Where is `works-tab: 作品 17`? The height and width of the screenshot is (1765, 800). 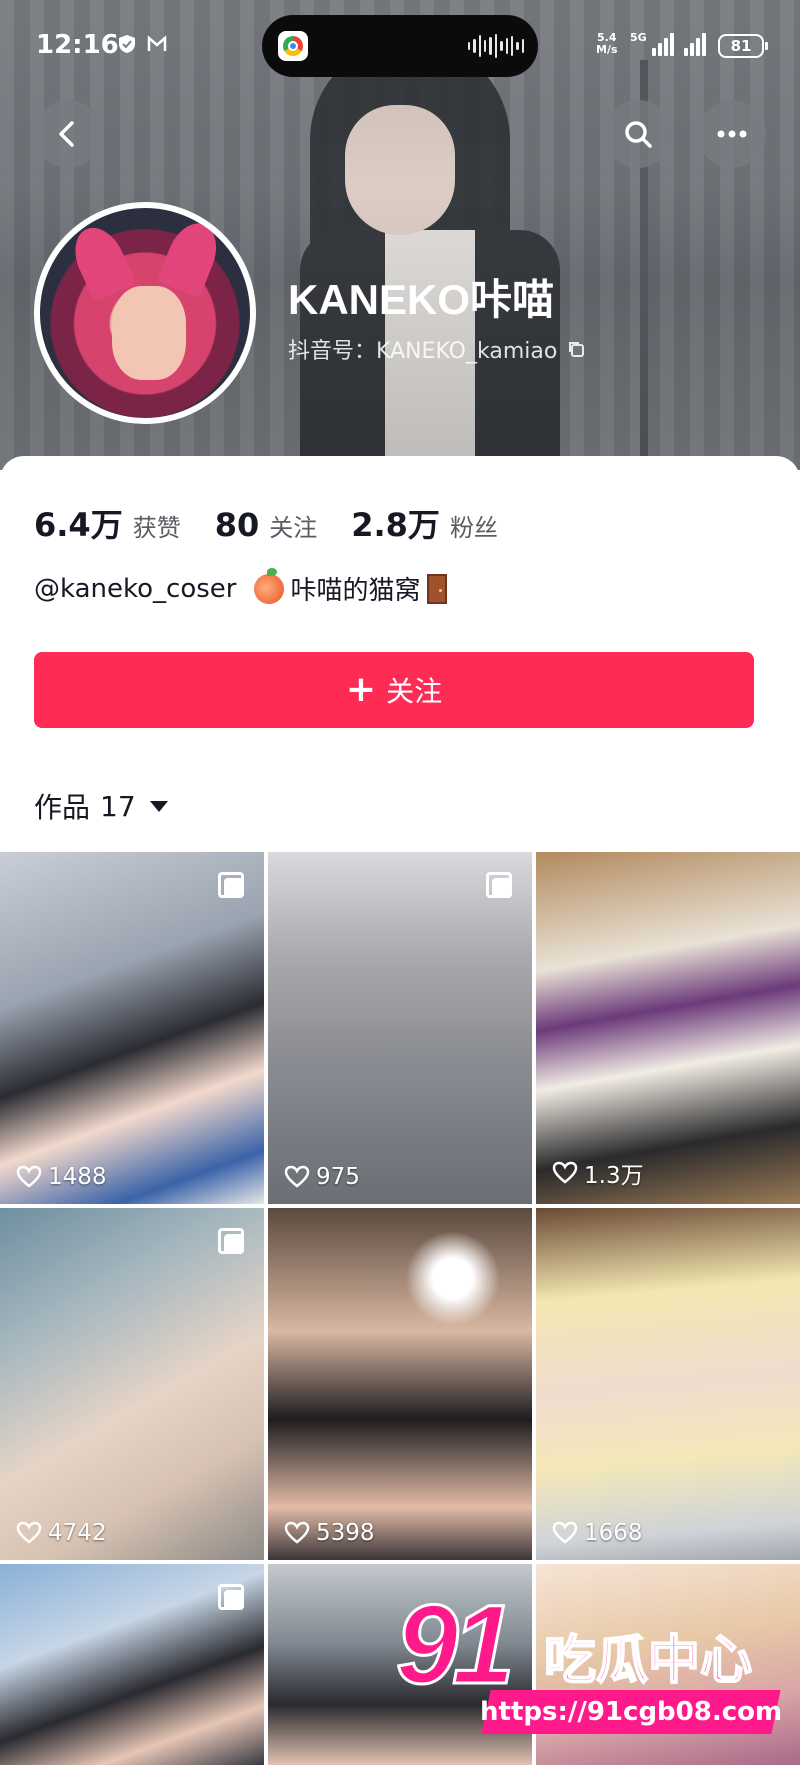
works-tab: 作品 17 is located at coordinates (101, 806).